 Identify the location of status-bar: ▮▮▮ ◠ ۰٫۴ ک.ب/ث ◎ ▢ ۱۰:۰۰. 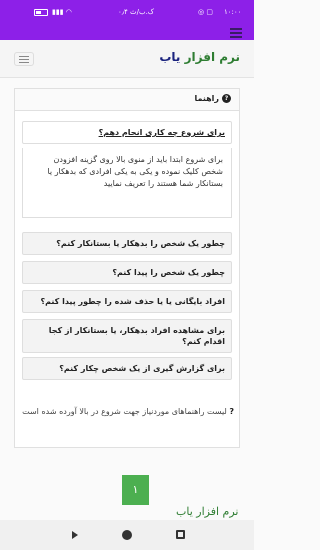
(127, 13).